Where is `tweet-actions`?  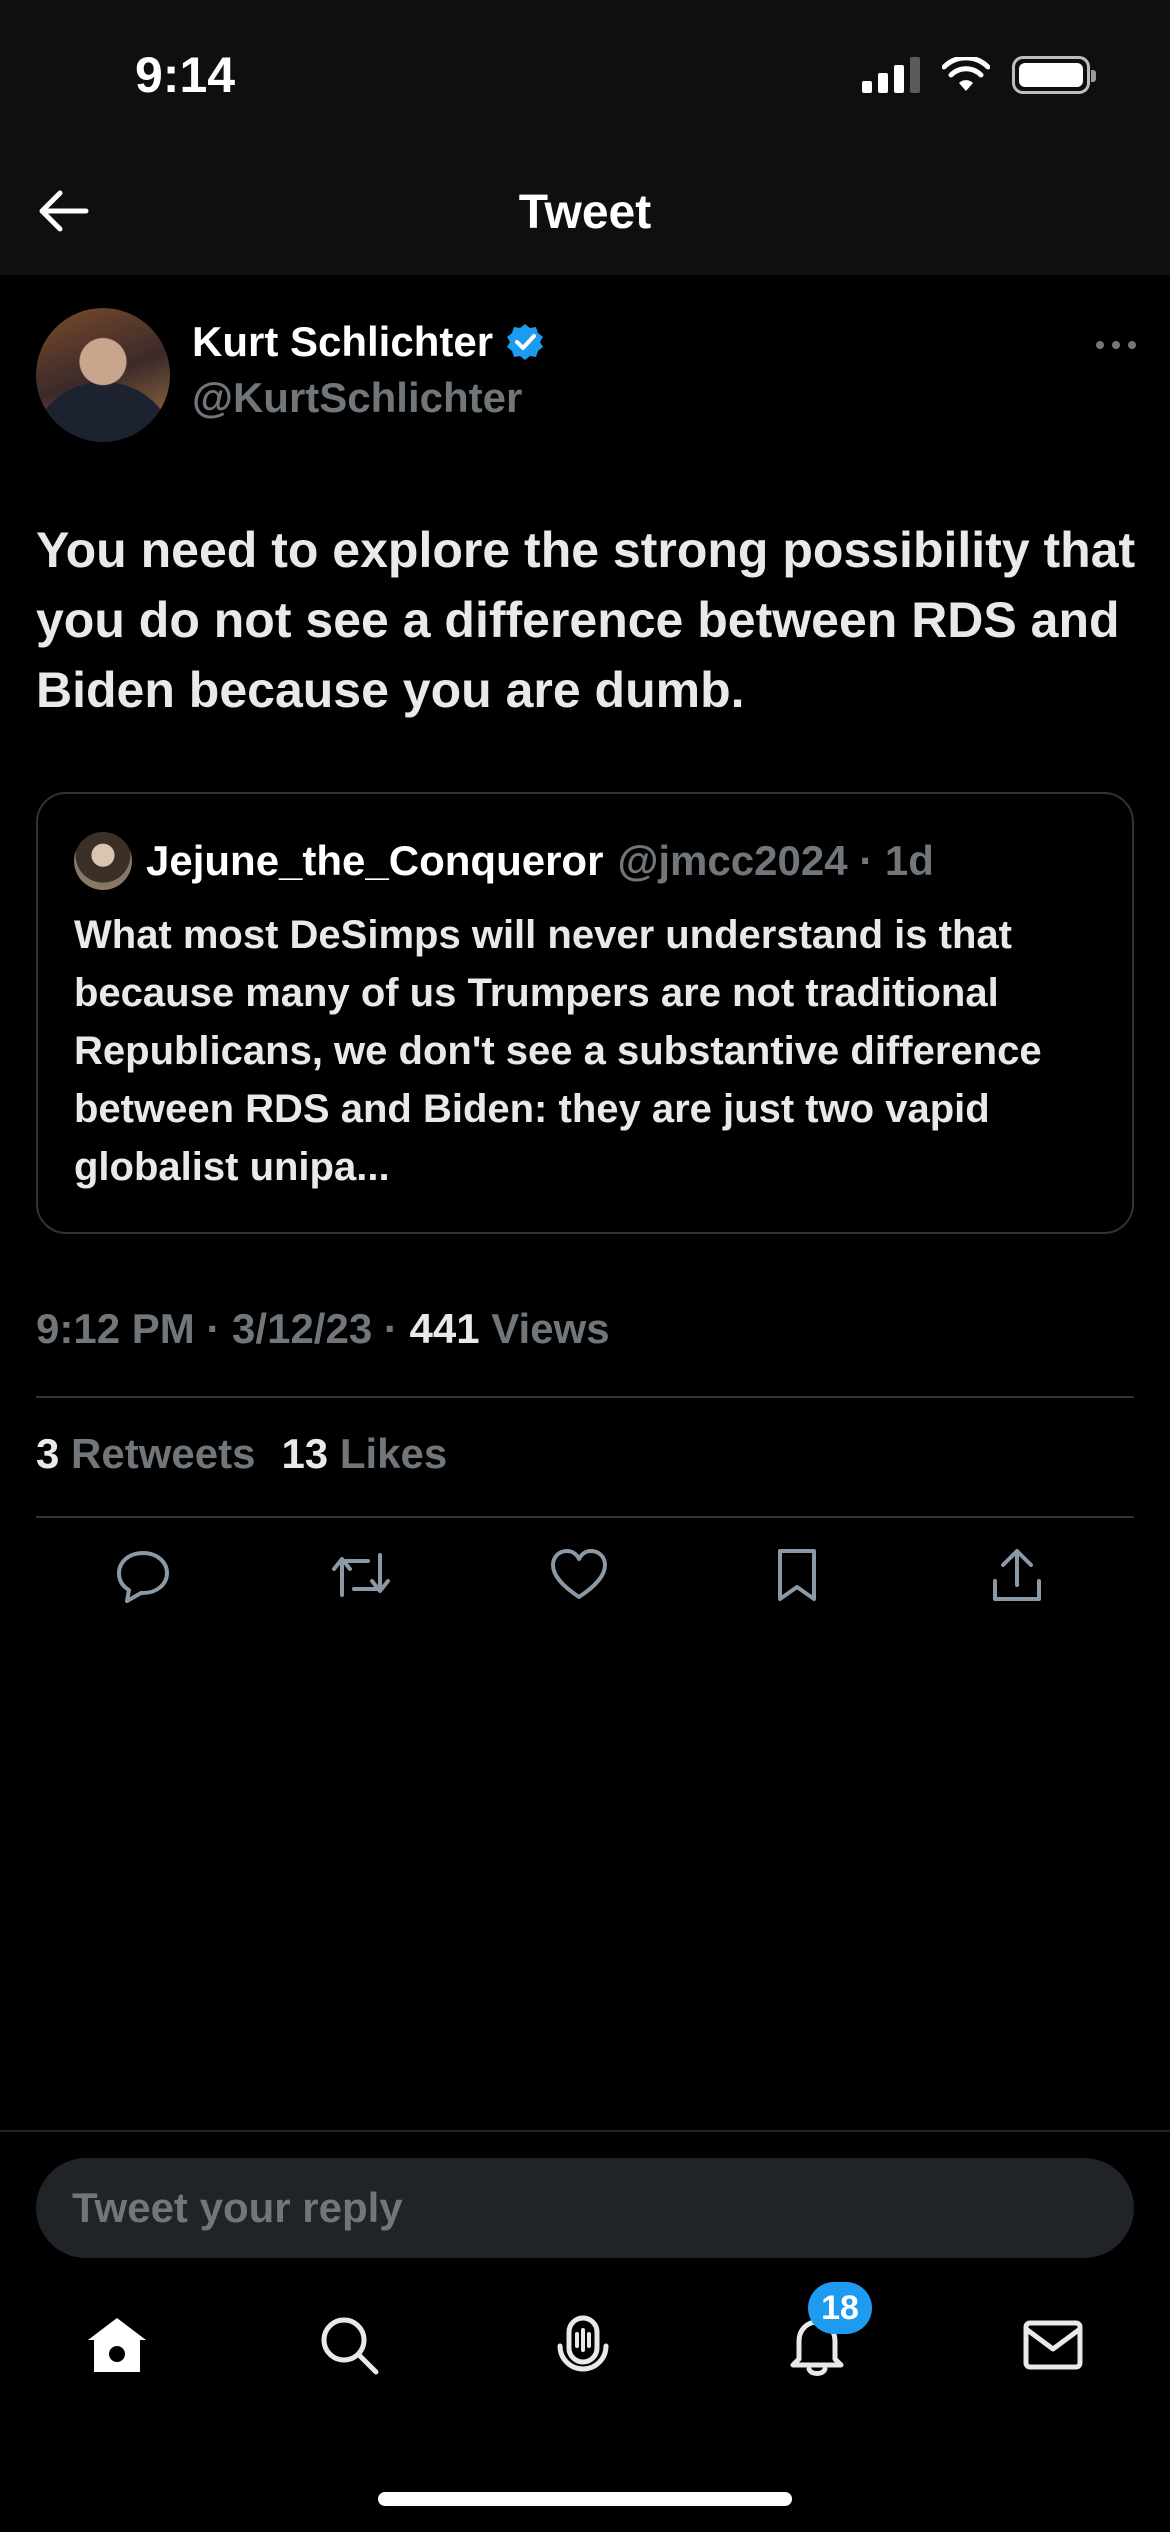 tweet-actions is located at coordinates (585, 1580).